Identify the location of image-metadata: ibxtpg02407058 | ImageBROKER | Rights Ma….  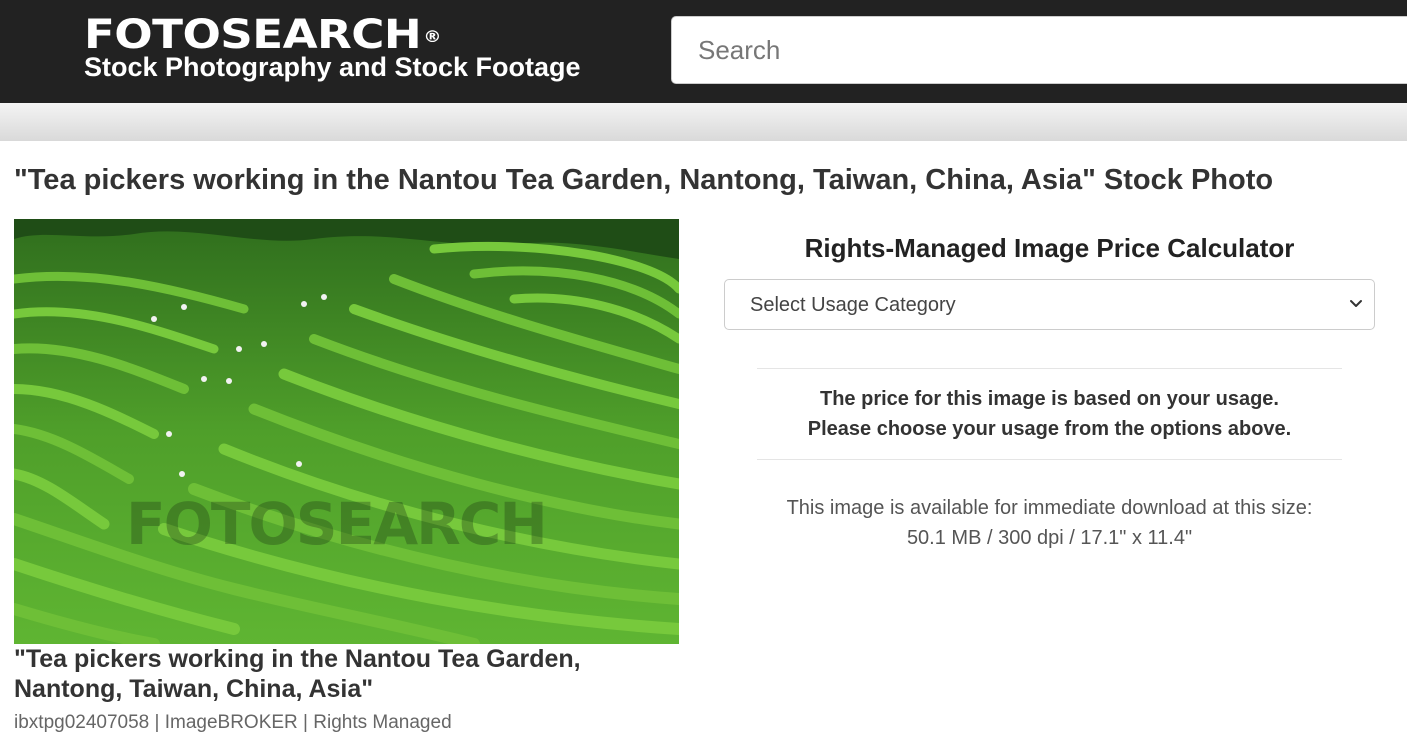
(233, 722).